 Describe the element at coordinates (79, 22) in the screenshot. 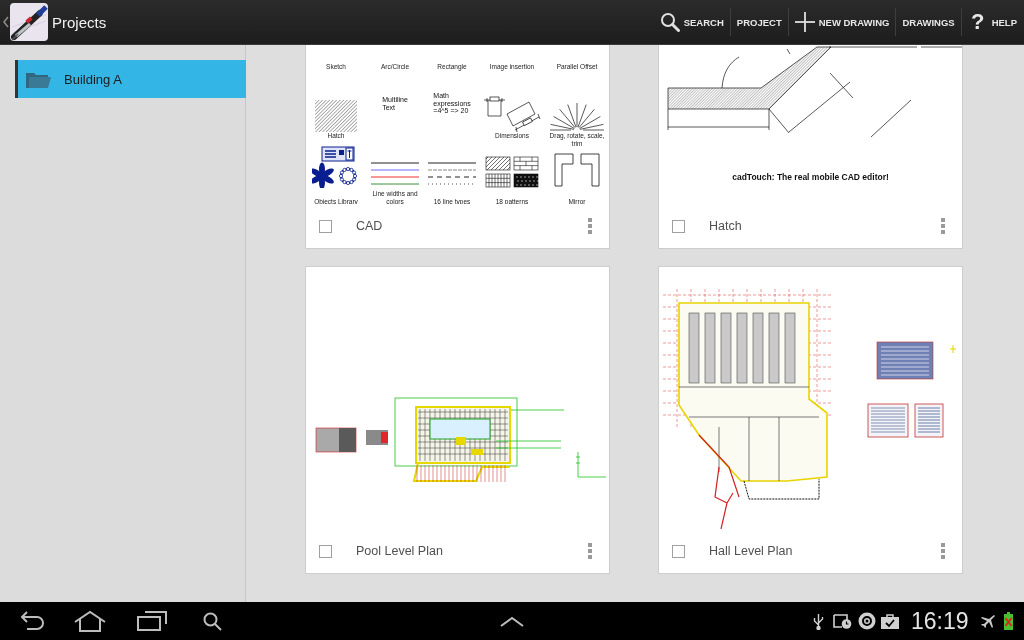

I see `app-title: Projects` at that location.